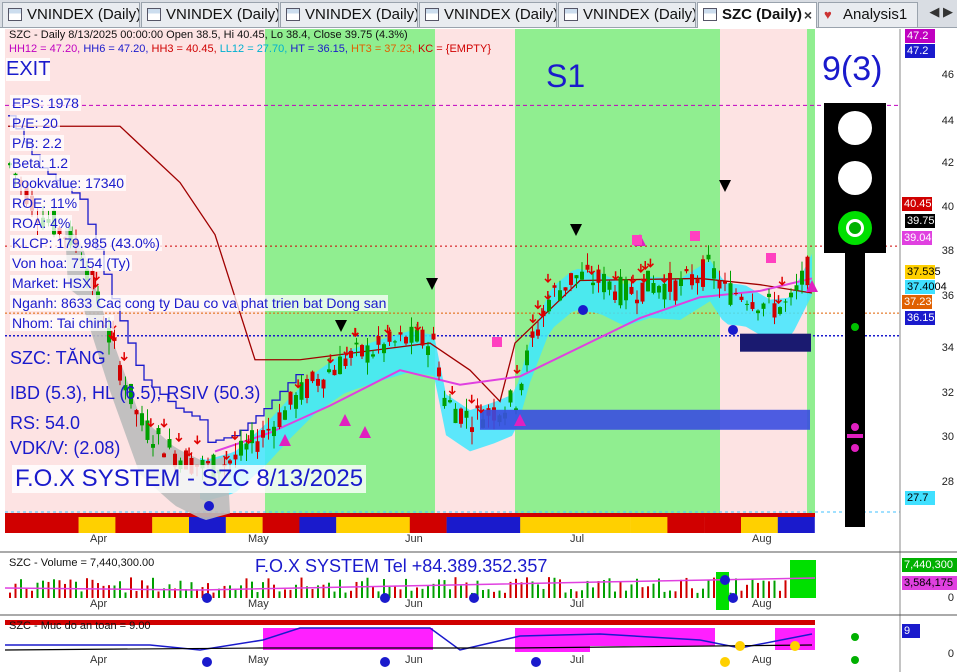 The width and height of the screenshot is (957, 672). Describe the element at coordinates (947, 75) in the screenshot. I see `price-tick-label: 46` at that location.